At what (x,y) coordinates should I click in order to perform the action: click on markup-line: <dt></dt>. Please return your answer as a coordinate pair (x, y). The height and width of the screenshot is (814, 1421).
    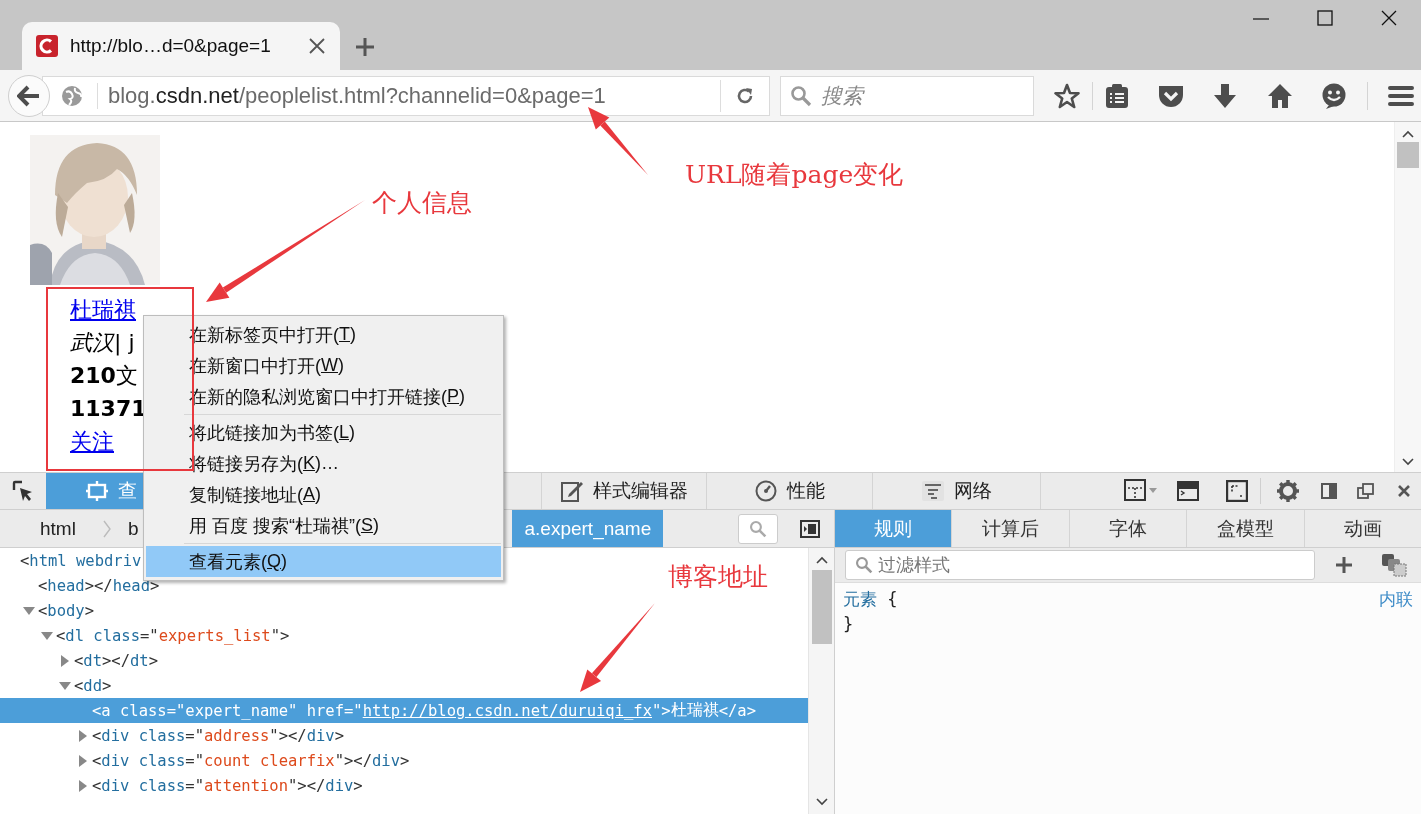
    Looking at the image, I should click on (404, 660).